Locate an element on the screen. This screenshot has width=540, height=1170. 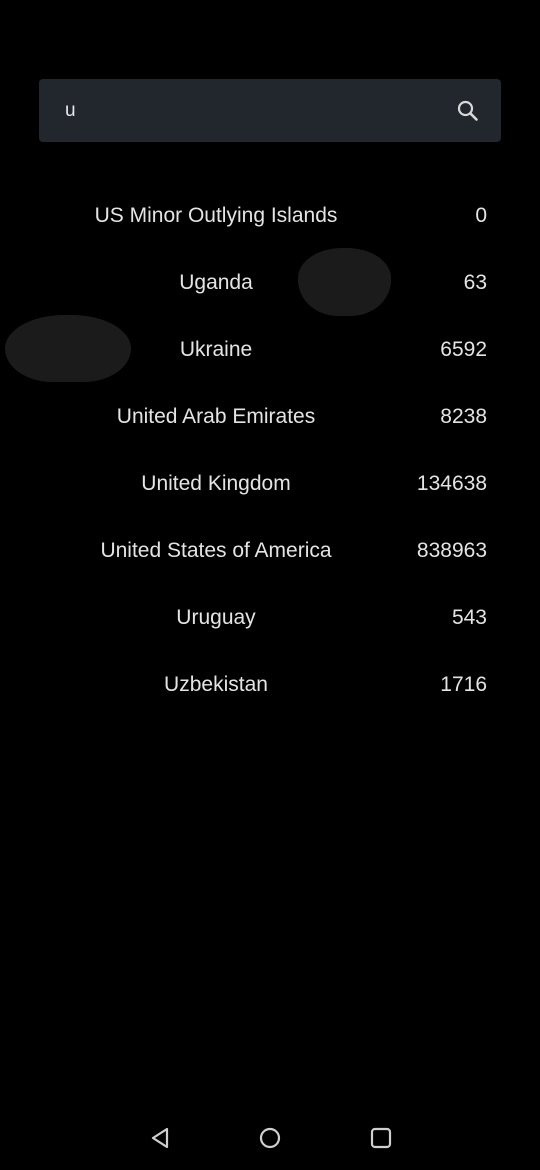
list-item: United Kingdom 134638 is located at coordinates (270, 483).